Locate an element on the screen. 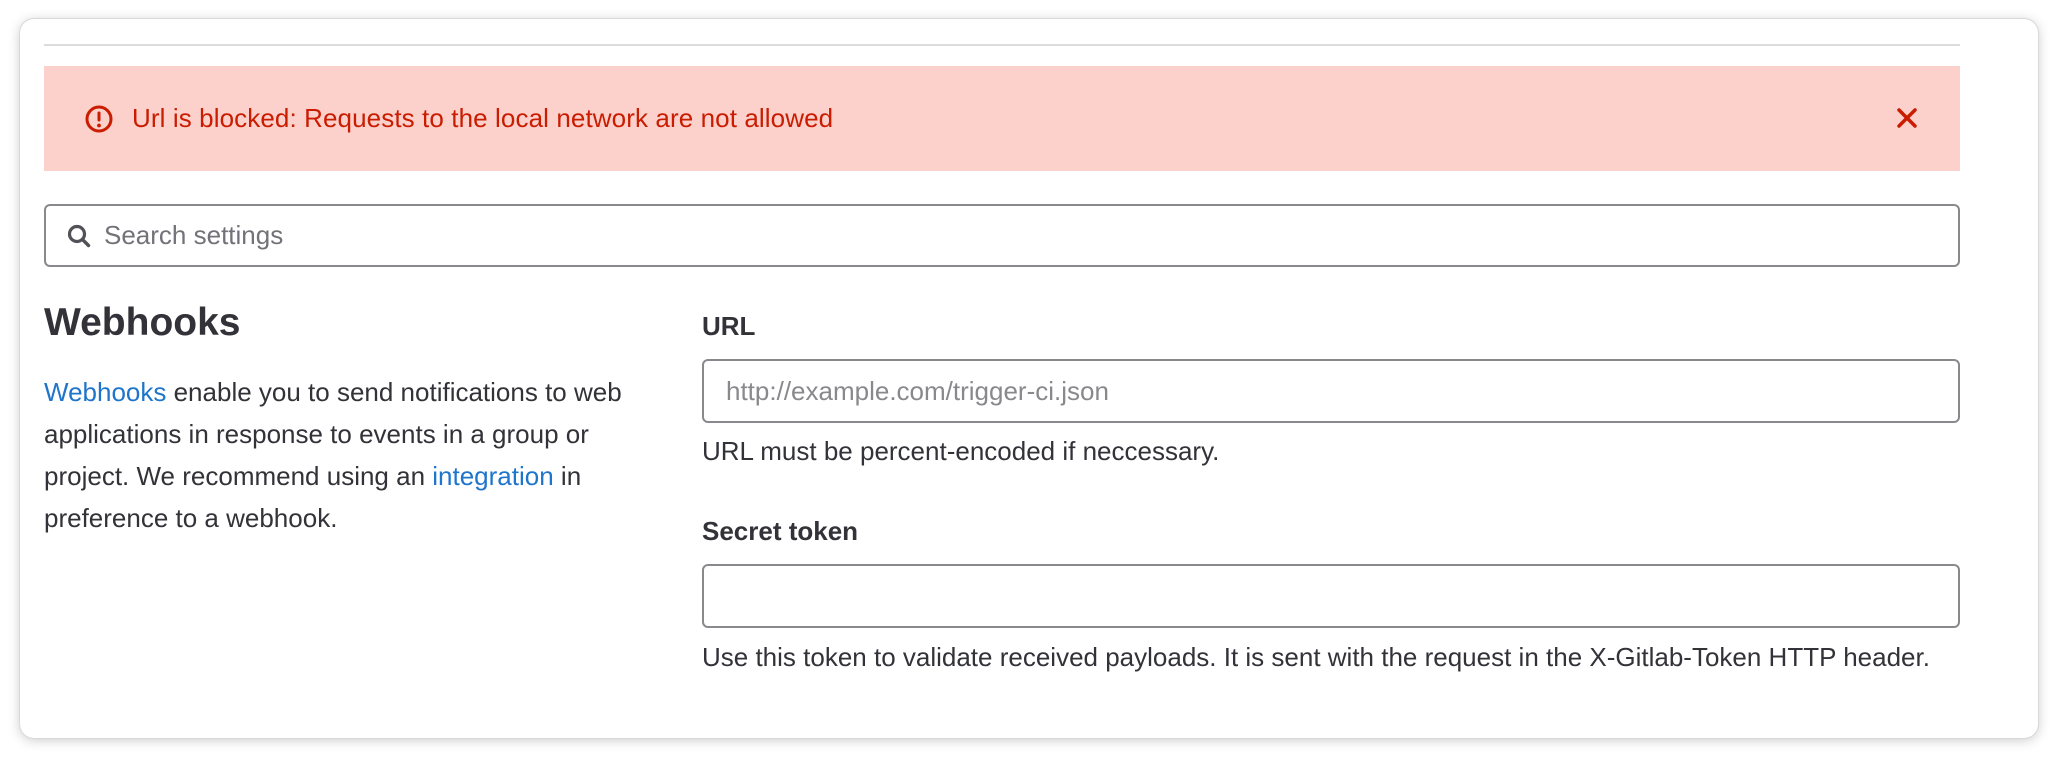  secret-token-input is located at coordinates (1331, 596).